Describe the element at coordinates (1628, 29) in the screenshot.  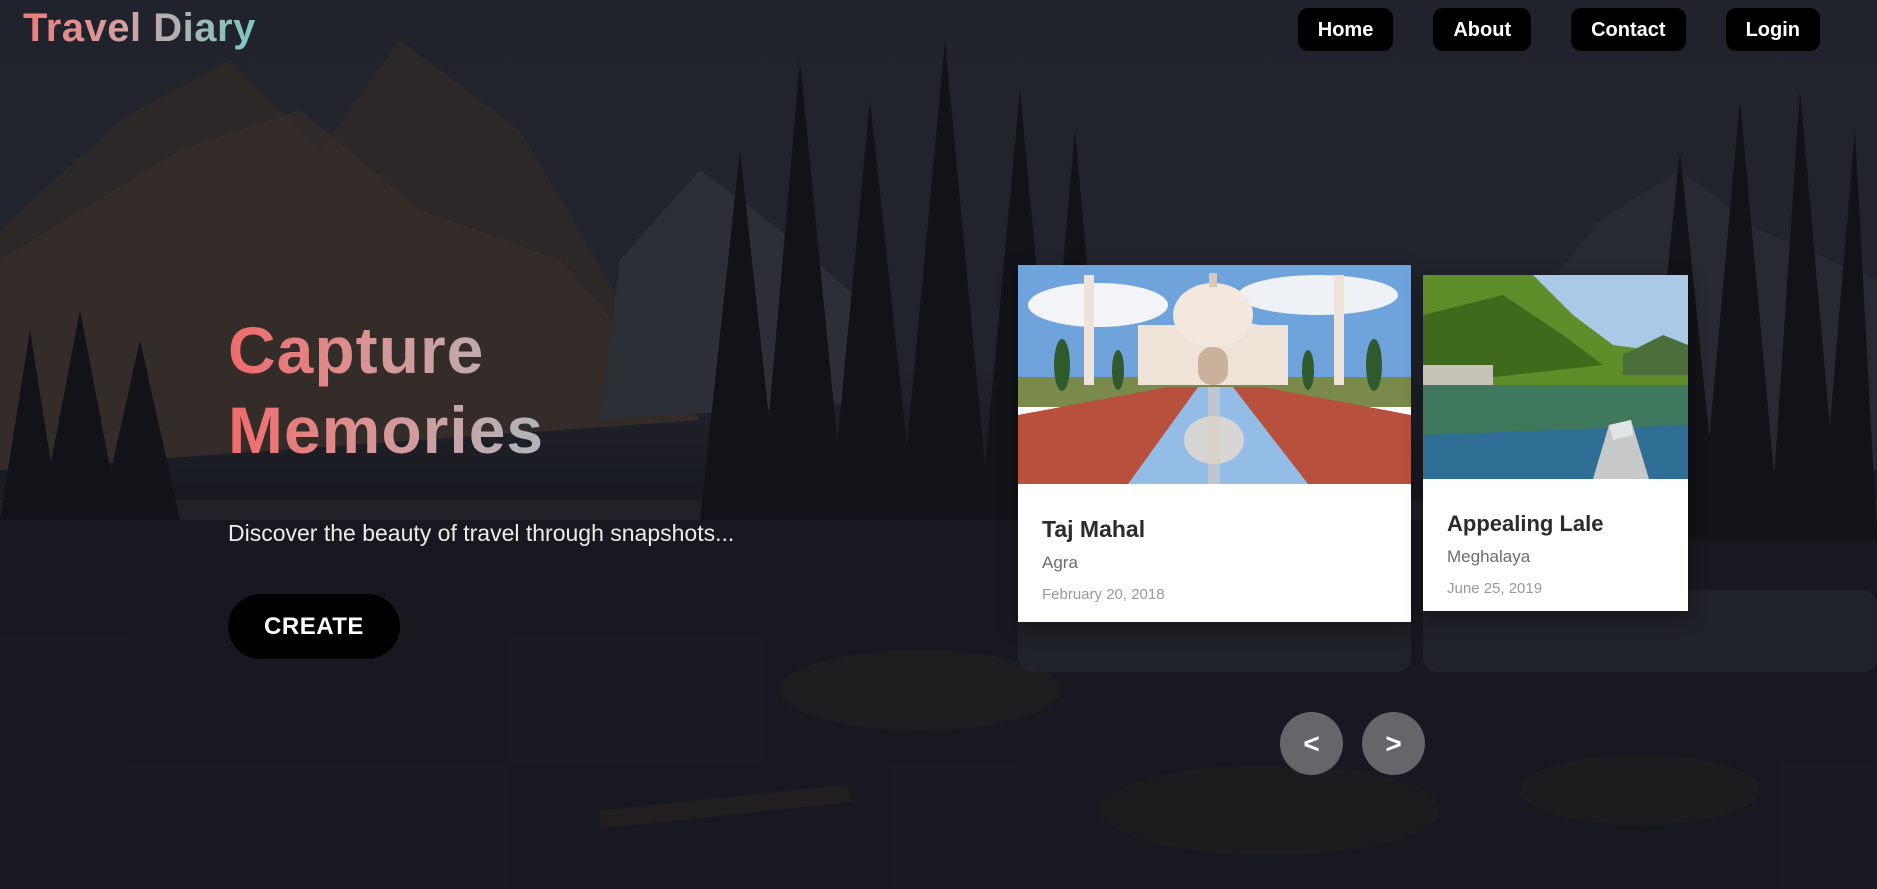
I see `nav-contact-button: Contact` at that location.